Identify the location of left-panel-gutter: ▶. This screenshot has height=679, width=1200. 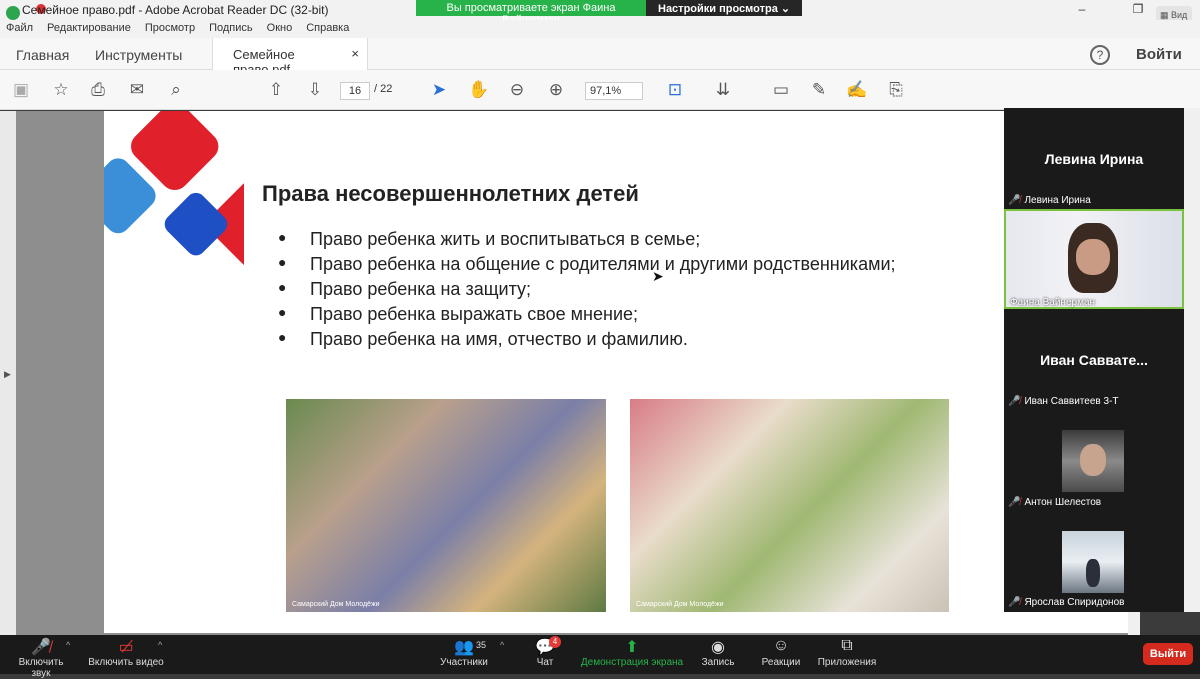
(8, 373).